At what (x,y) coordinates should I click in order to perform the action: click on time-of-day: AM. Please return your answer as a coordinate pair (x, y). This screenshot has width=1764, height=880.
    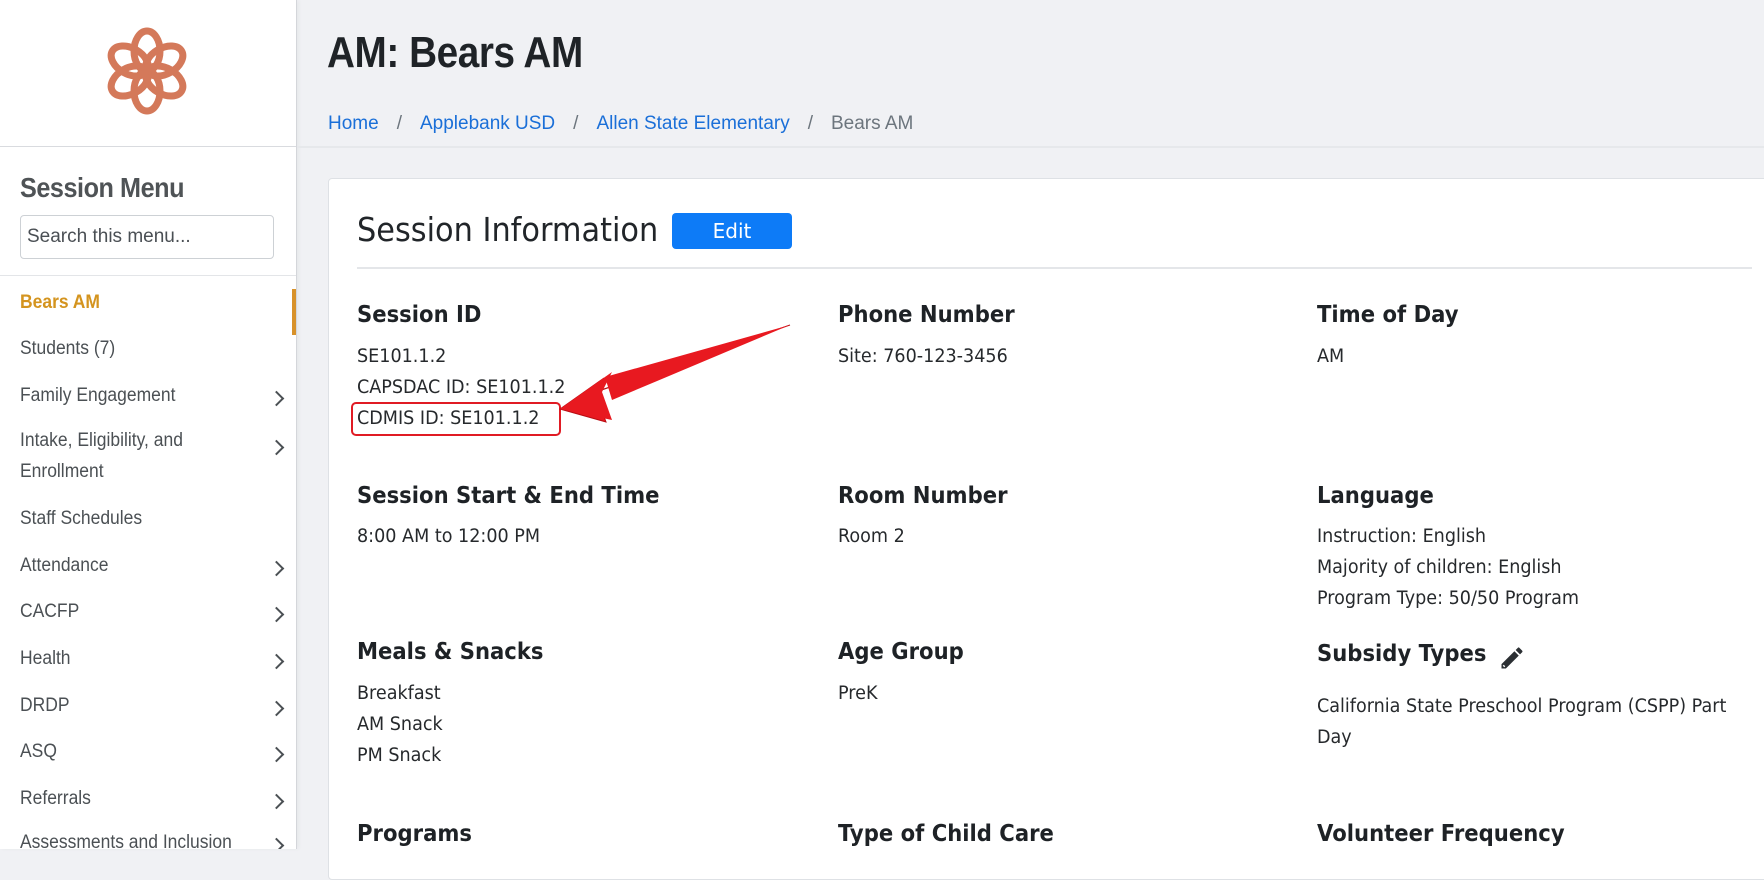
    Looking at the image, I should click on (1331, 356).